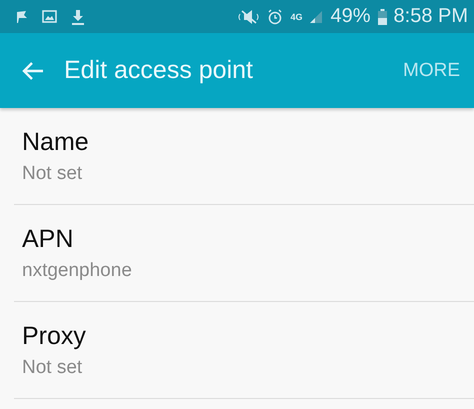 This screenshot has width=474, height=409. I want to click on setting-title: Proxy, so click(54, 336).